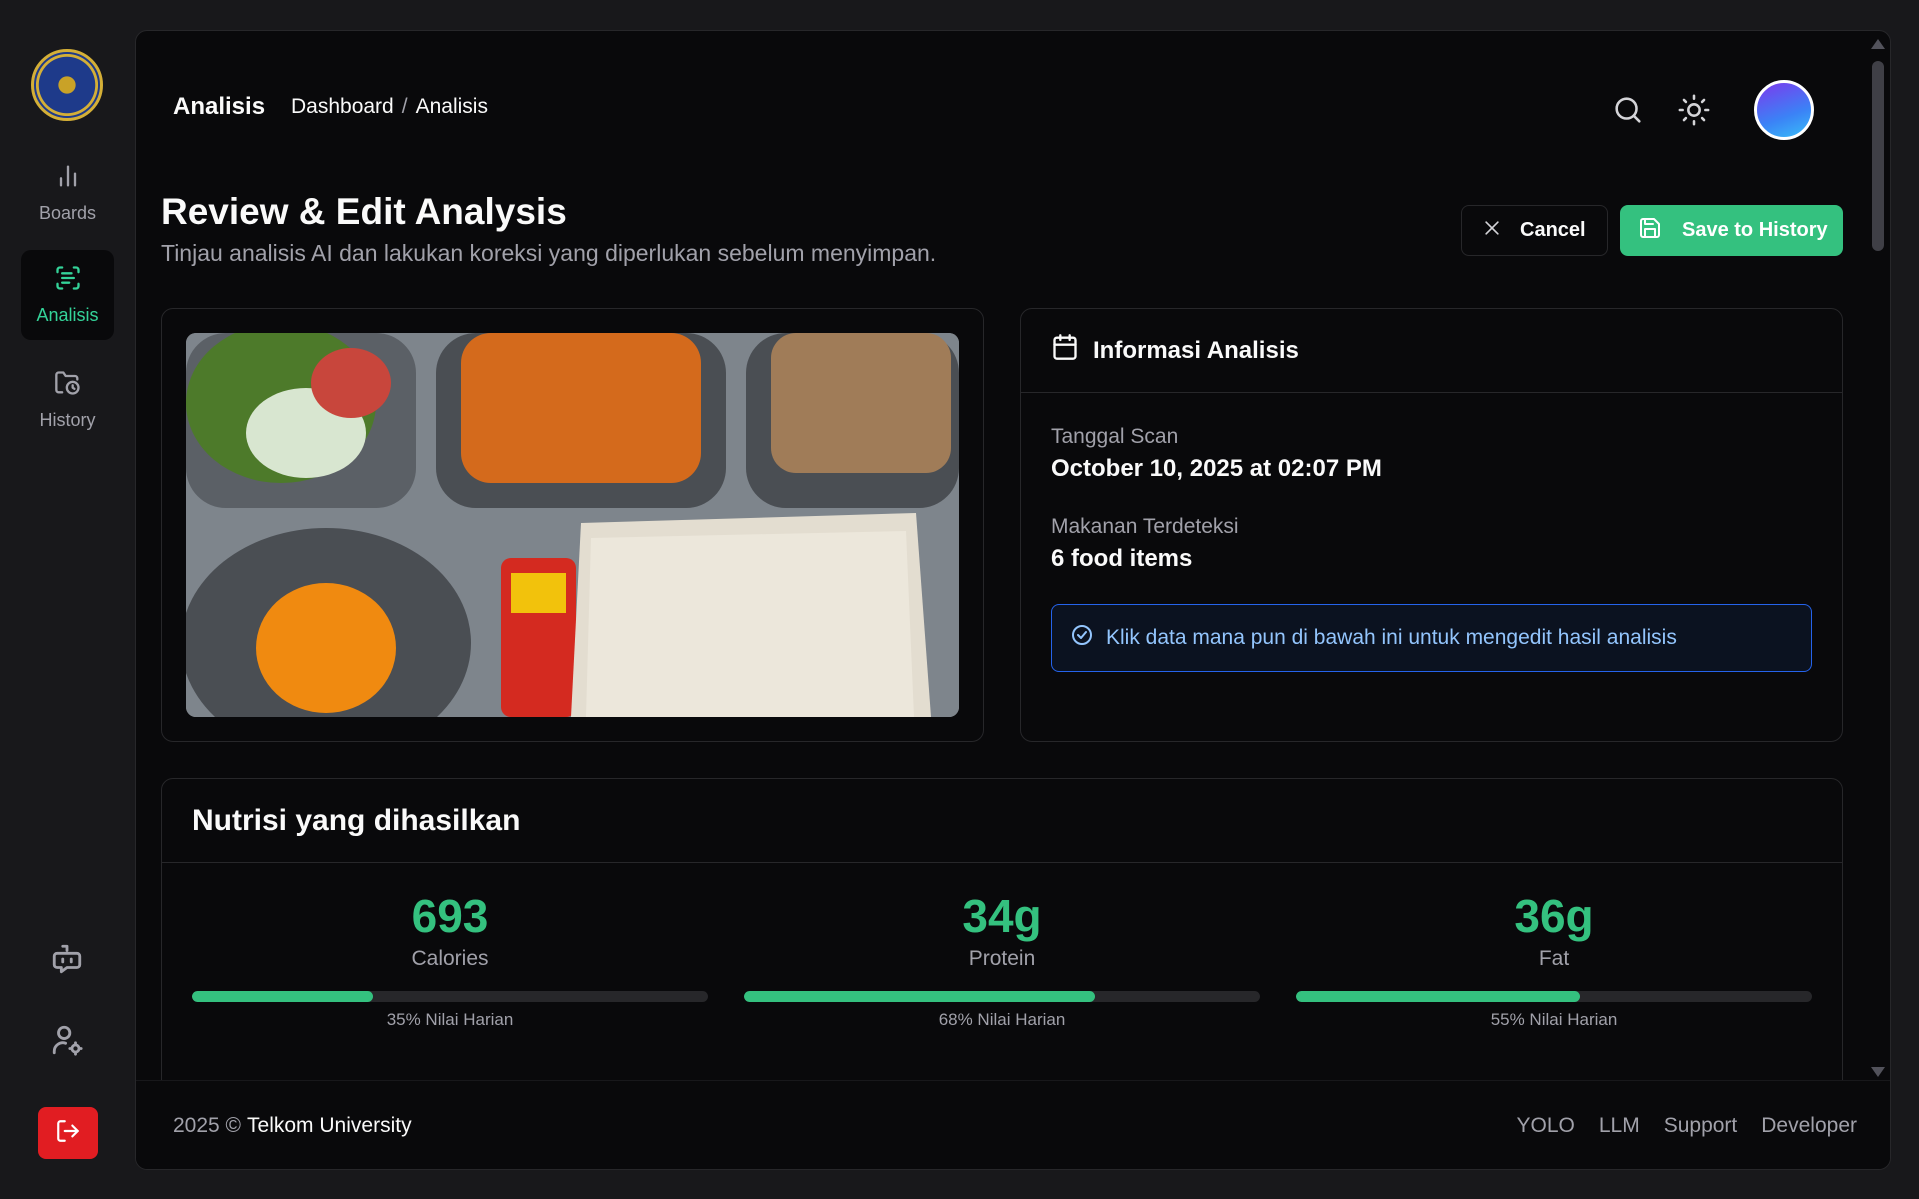 Image resolution: width=1919 pixels, height=1199 pixels. Describe the element at coordinates (1554, 1019) in the screenshot. I see `daily-value-caption: 55% Nilai Harian` at that location.